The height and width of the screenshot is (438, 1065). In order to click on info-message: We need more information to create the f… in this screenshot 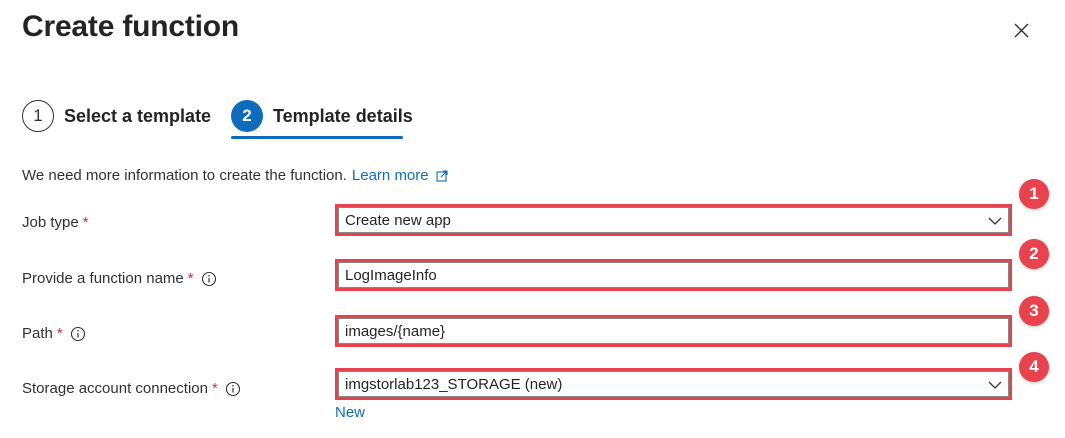, I will do `click(235, 175)`.